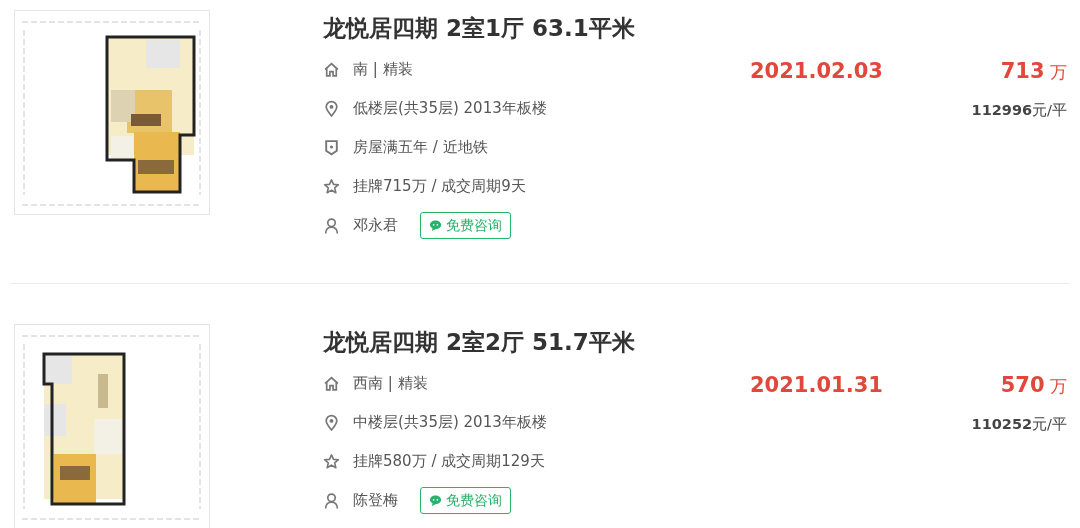 Image resolution: width=1080 pixels, height=528 pixels. Describe the element at coordinates (1033, 385) in the screenshot. I see `total-price: 570 万` at that location.